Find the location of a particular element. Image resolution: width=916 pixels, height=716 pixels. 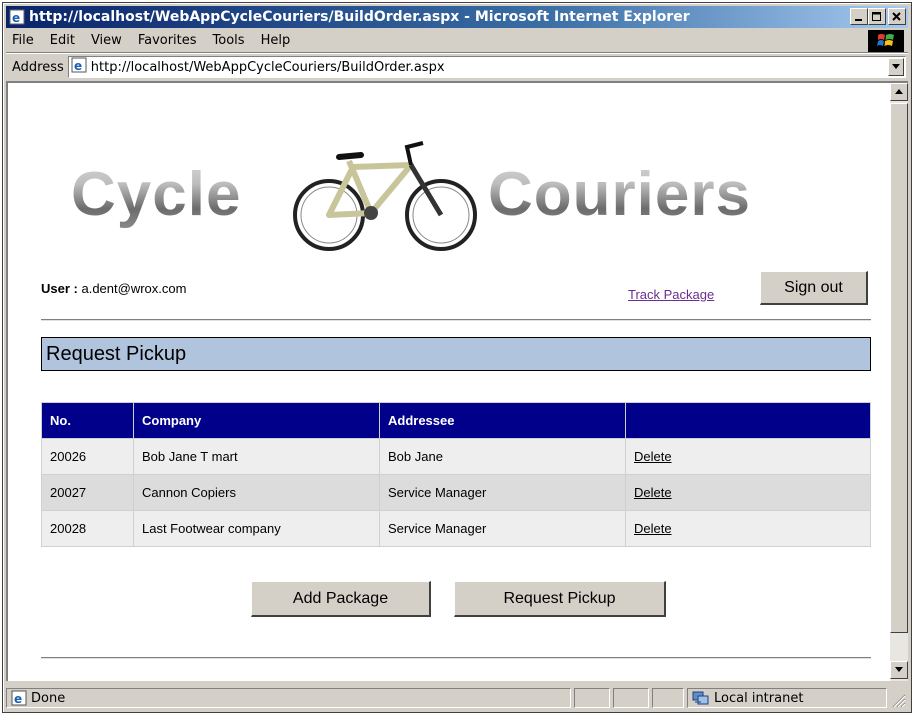

table-header-row: No. Company Addressee is located at coordinates (456, 420).